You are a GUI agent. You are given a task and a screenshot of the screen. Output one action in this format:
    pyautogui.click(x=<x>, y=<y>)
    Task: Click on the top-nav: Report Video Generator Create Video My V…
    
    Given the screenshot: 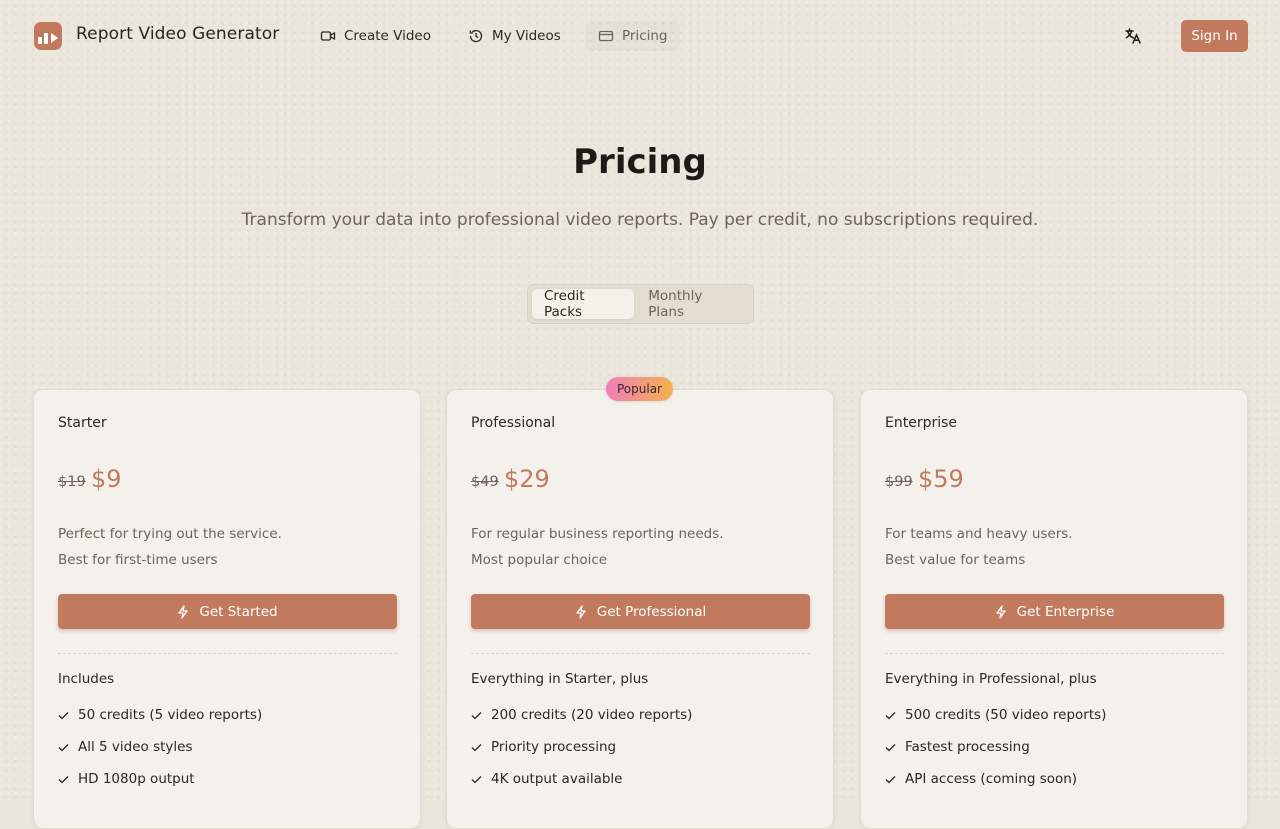 What is the action you would take?
    pyautogui.click(x=640, y=36)
    